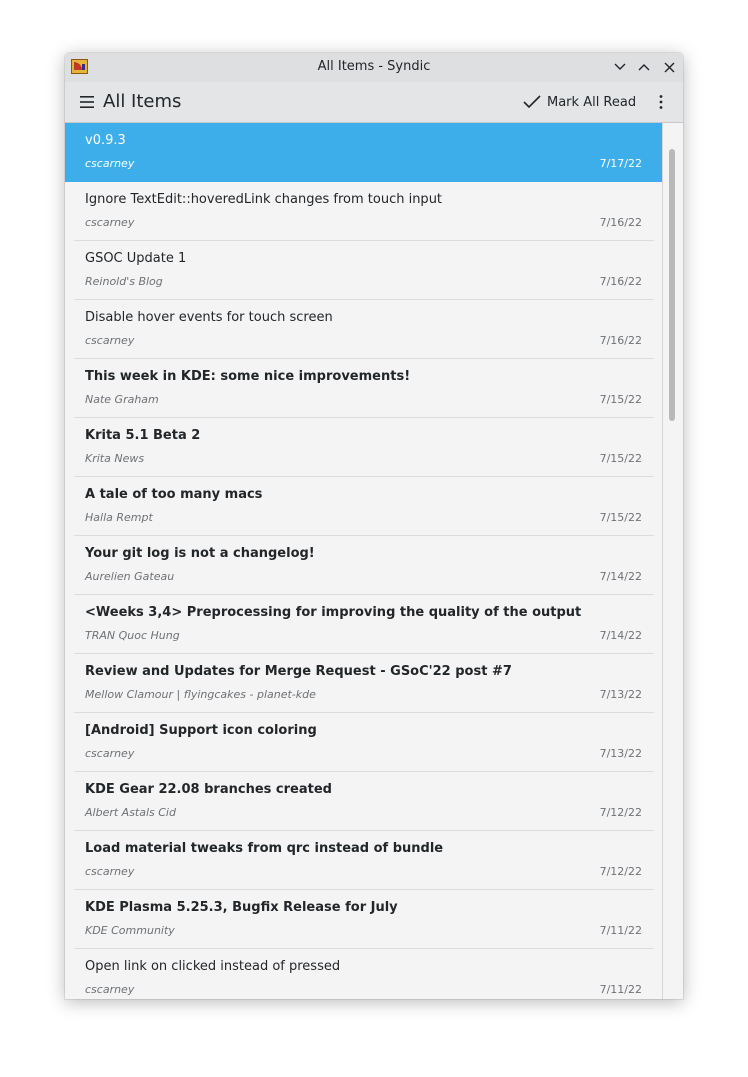  I want to click on item-author: Nate Graham, so click(122, 399).